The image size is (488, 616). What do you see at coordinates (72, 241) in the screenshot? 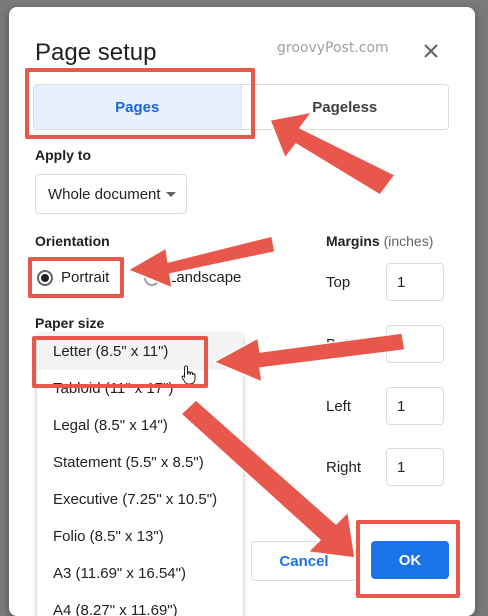
I see `orientation-label: Orientation` at bounding box center [72, 241].